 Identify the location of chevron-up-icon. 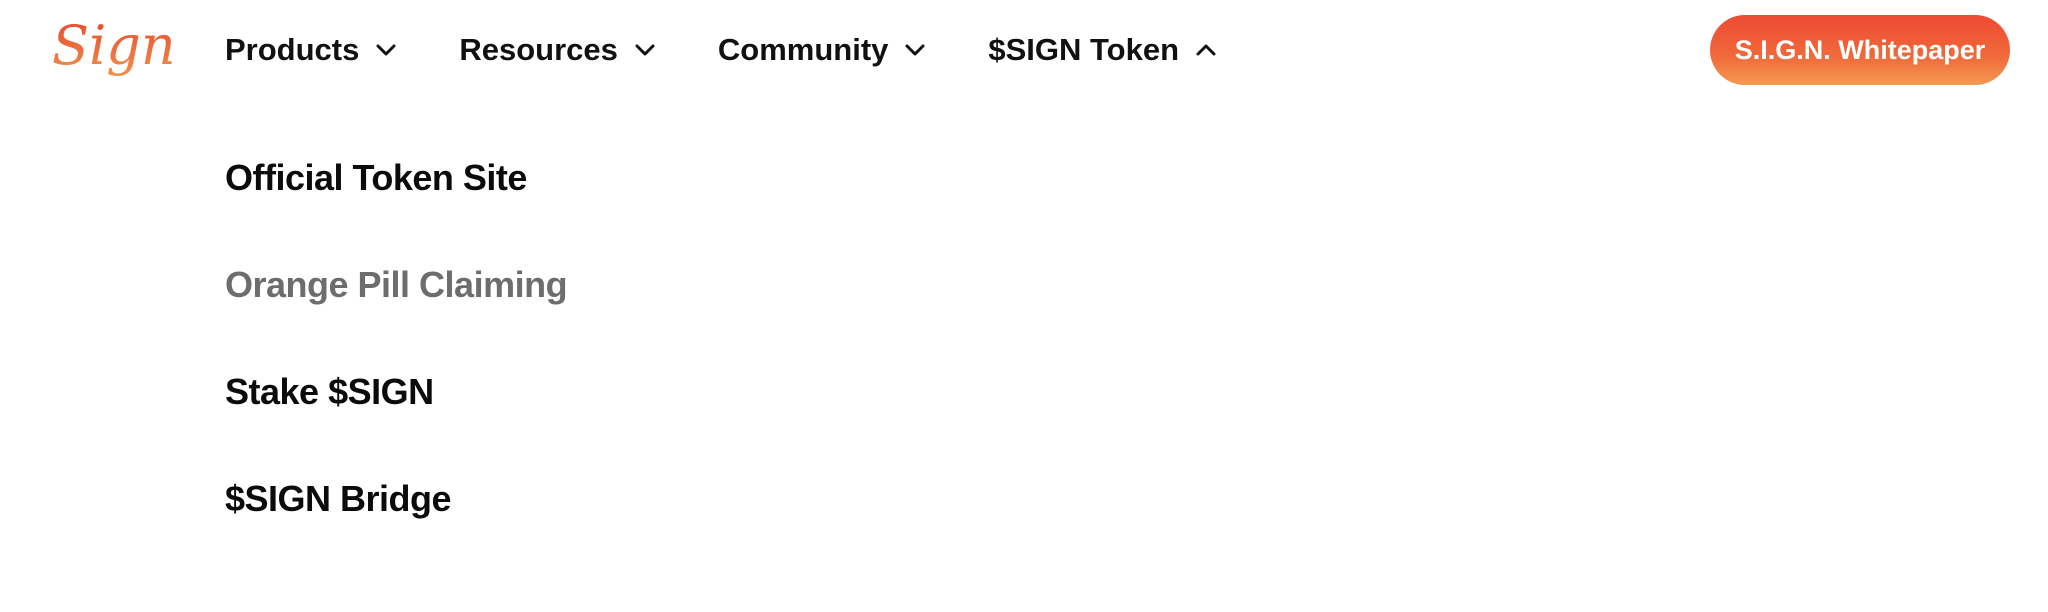
(1206, 50).